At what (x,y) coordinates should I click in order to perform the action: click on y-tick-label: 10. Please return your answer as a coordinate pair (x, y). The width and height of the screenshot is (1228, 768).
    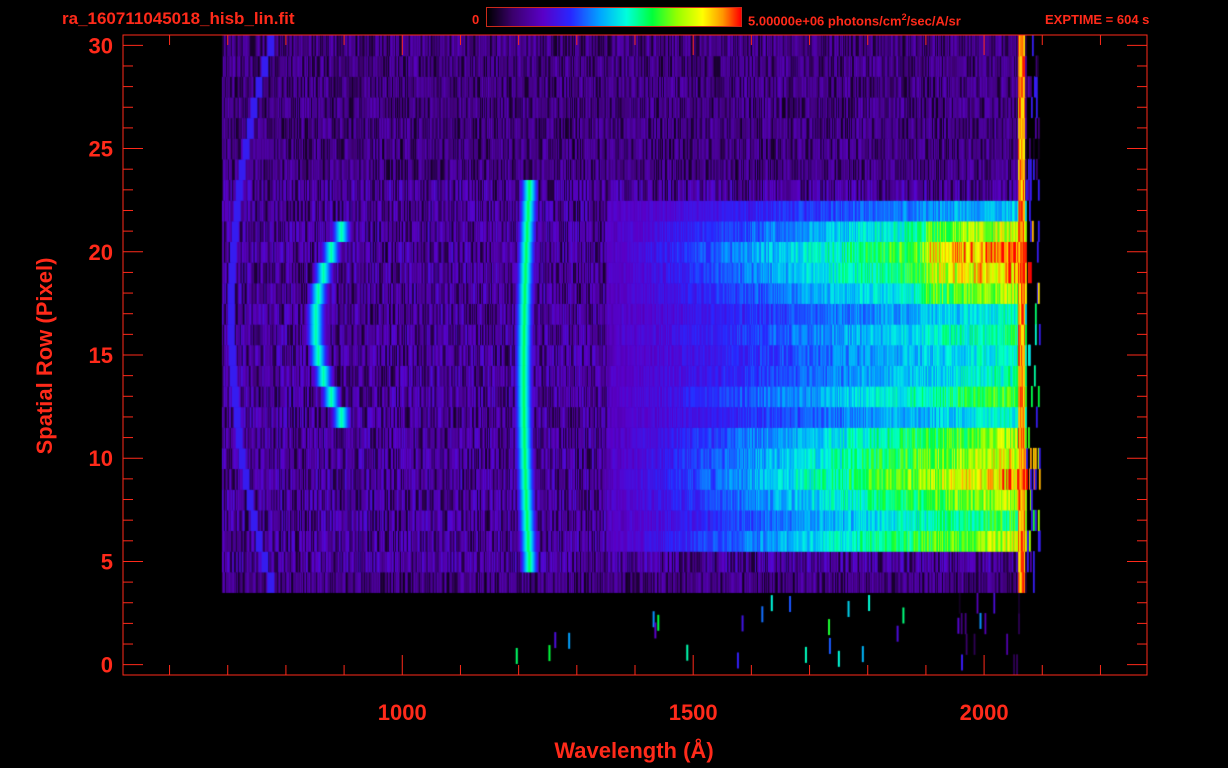
    Looking at the image, I should click on (101, 458).